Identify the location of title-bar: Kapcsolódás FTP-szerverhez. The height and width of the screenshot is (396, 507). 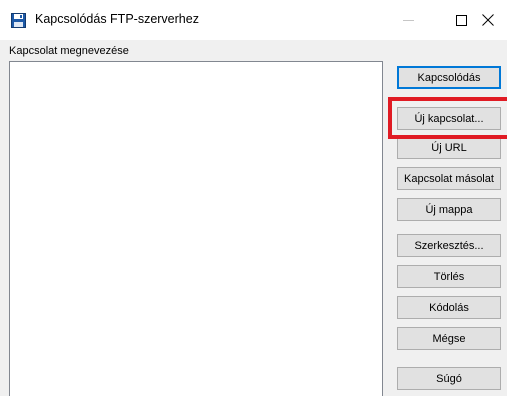
(253, 20).